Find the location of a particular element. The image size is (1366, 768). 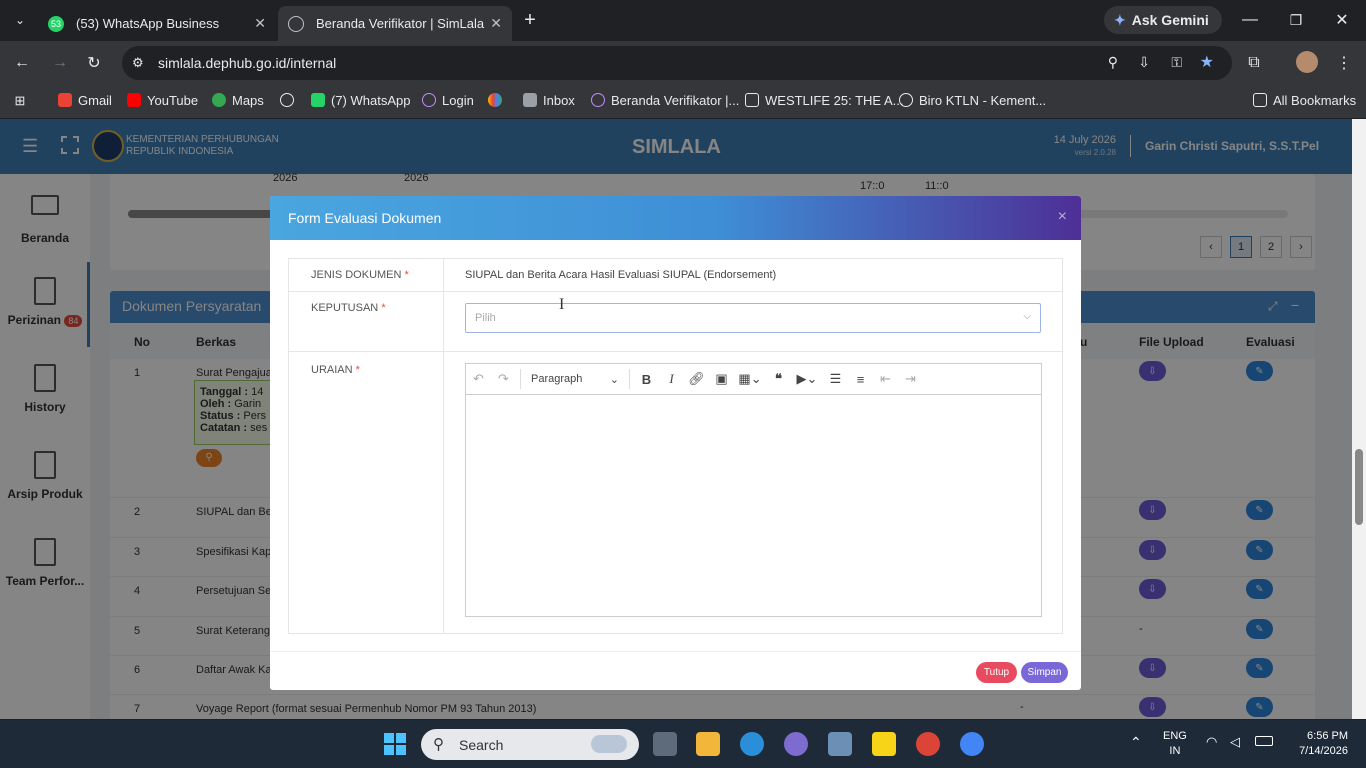

battery-icon is located at coordinates (1264, 741).